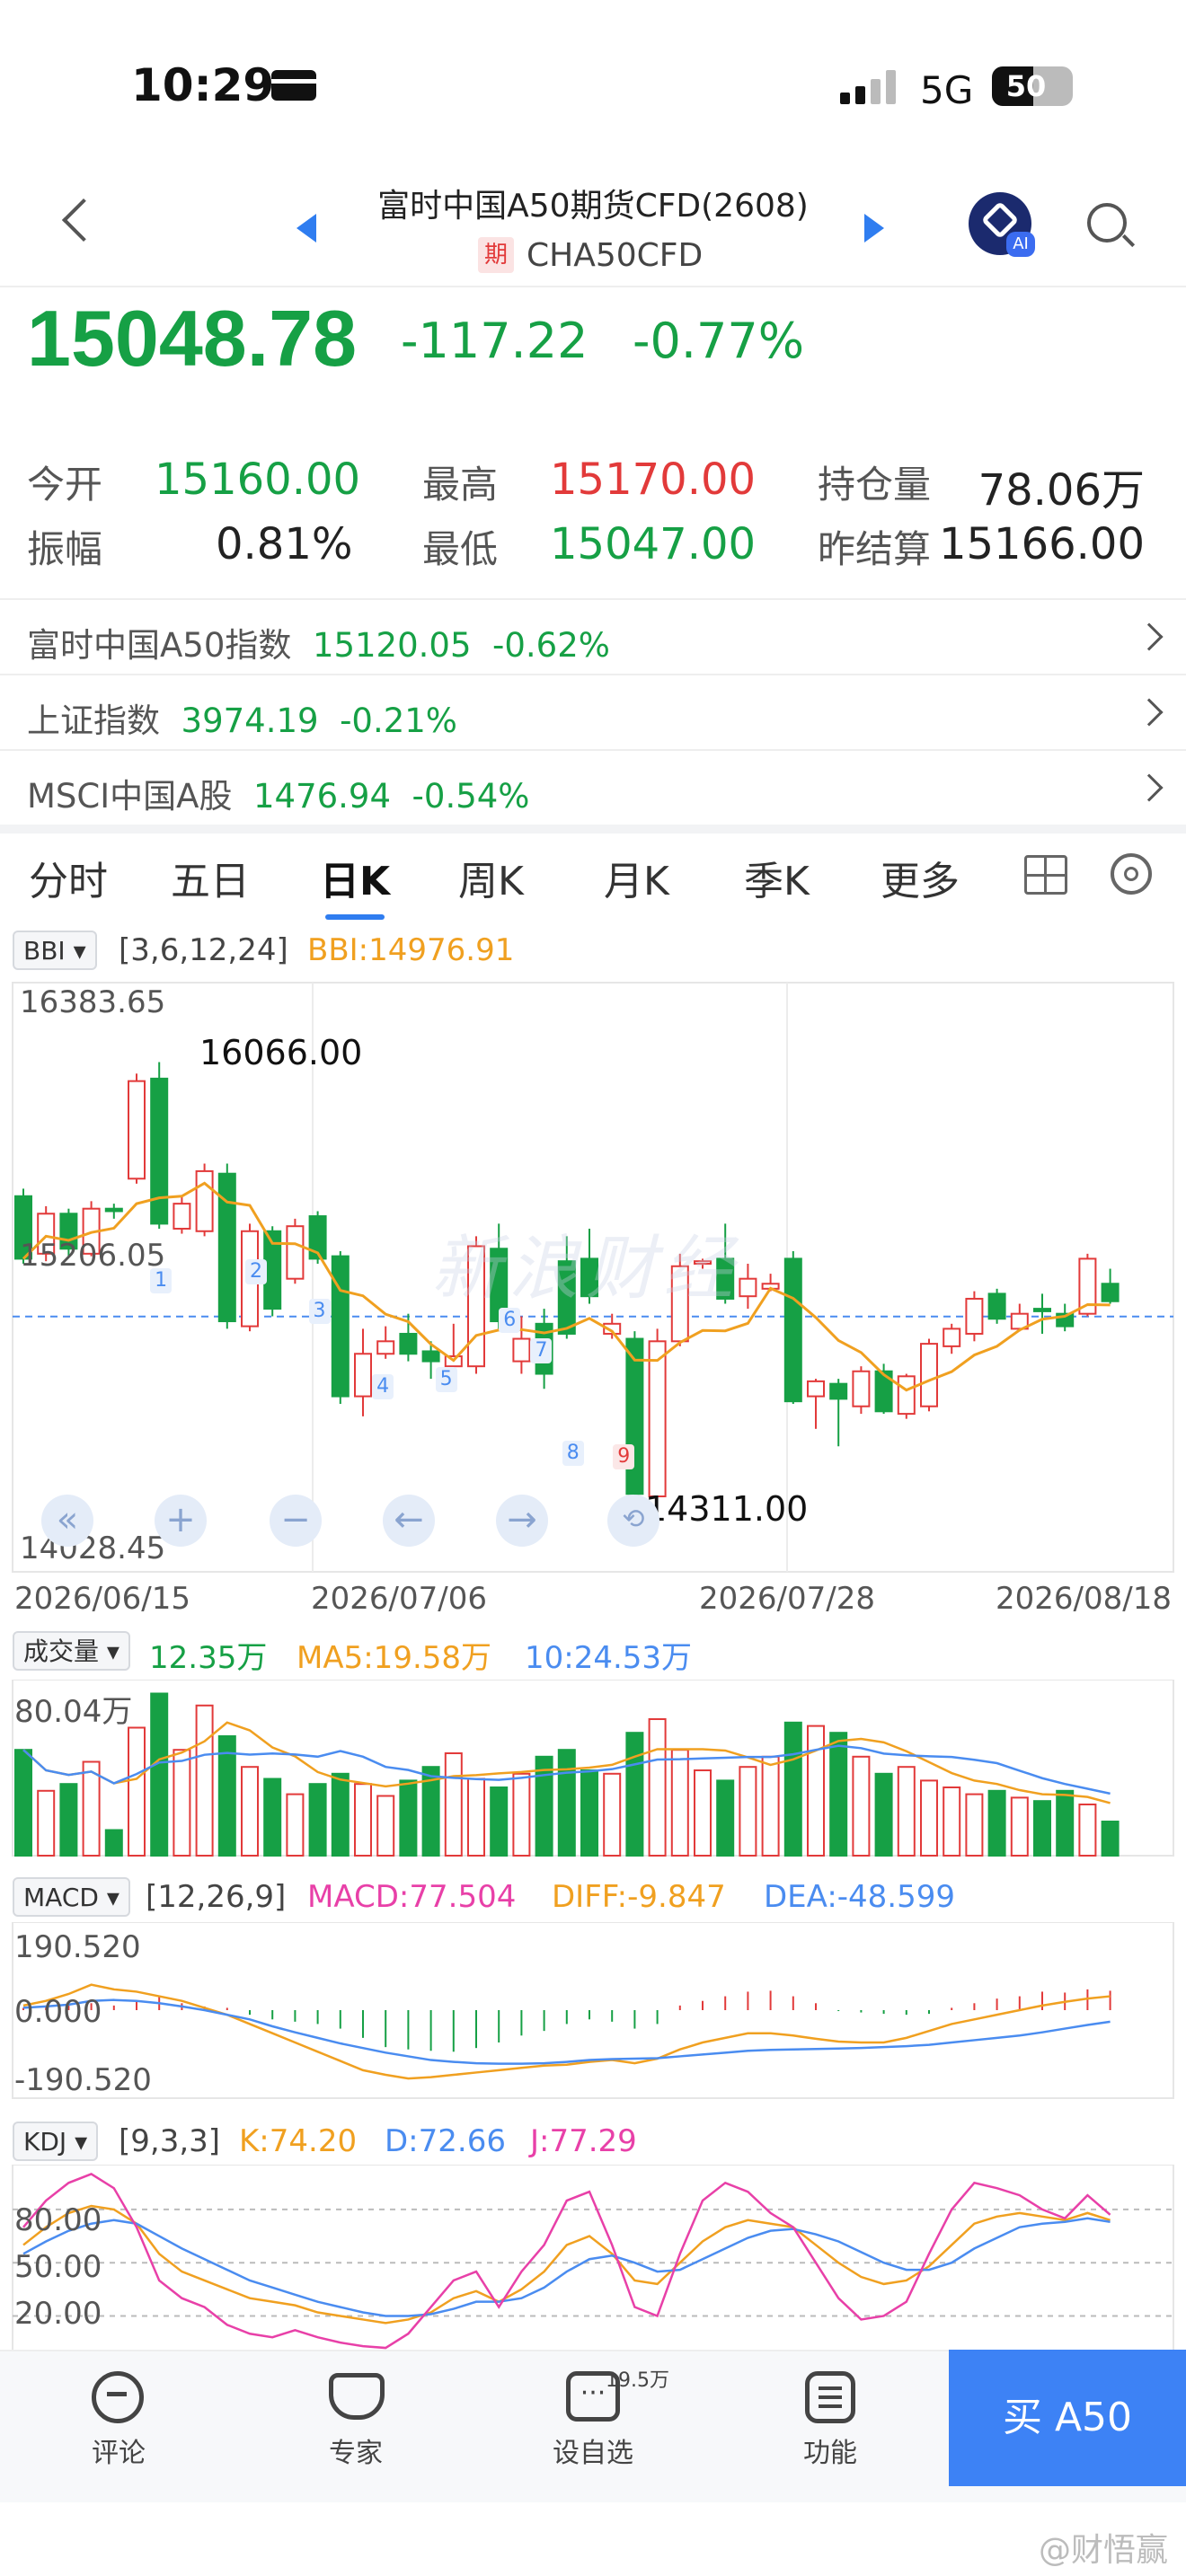 This screenshot has height=2576, width=1186. I want to click on zoom-in-icon: +, so click(181, 1521).